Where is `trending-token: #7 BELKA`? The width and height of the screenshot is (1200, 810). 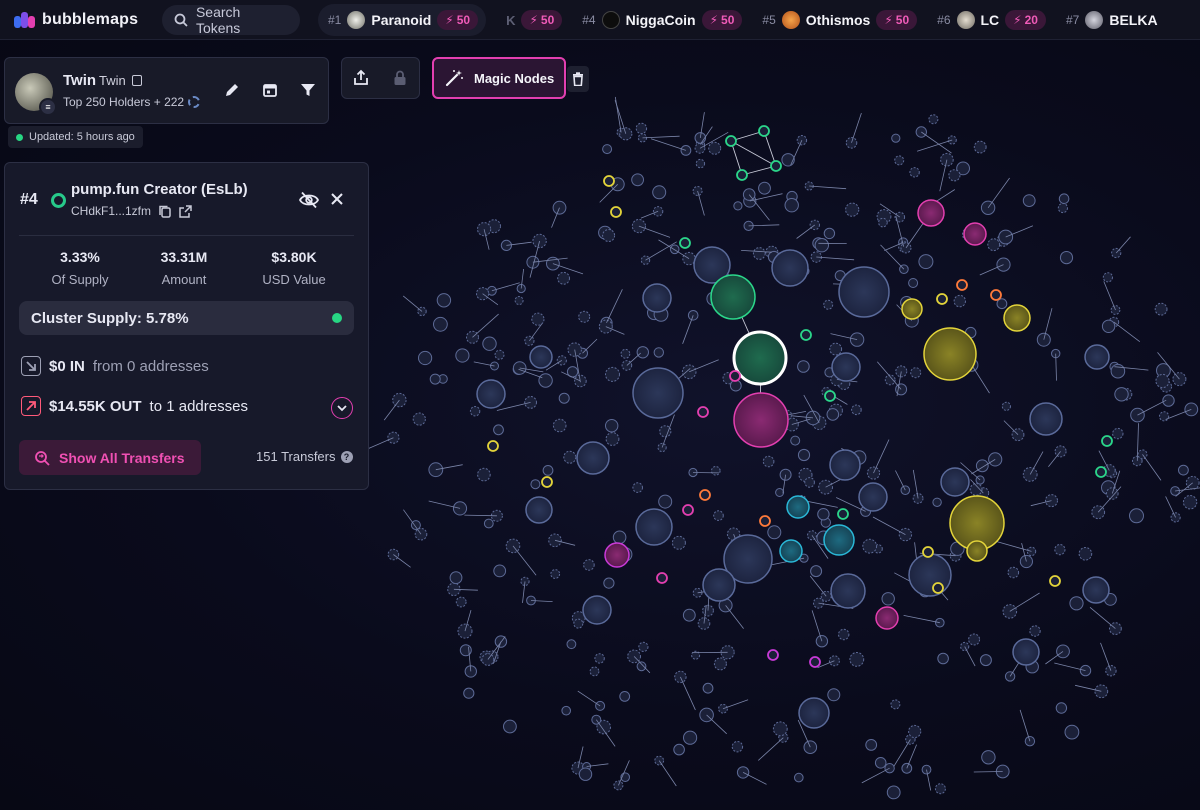
trending-token: #7 BELKA is located at coordinates (1112, 20).